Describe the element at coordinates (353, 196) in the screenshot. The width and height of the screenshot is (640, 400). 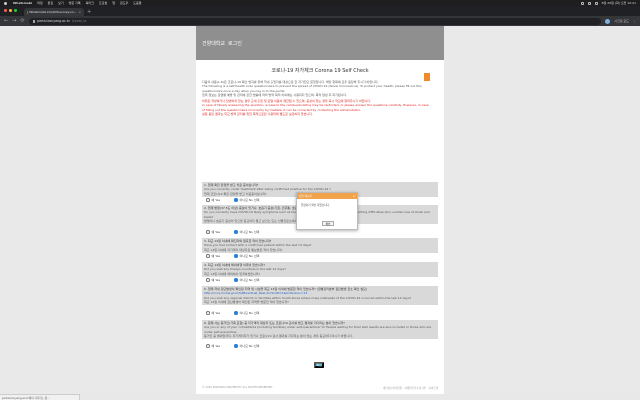
I see `dialog-close-icon: ×` at that location.